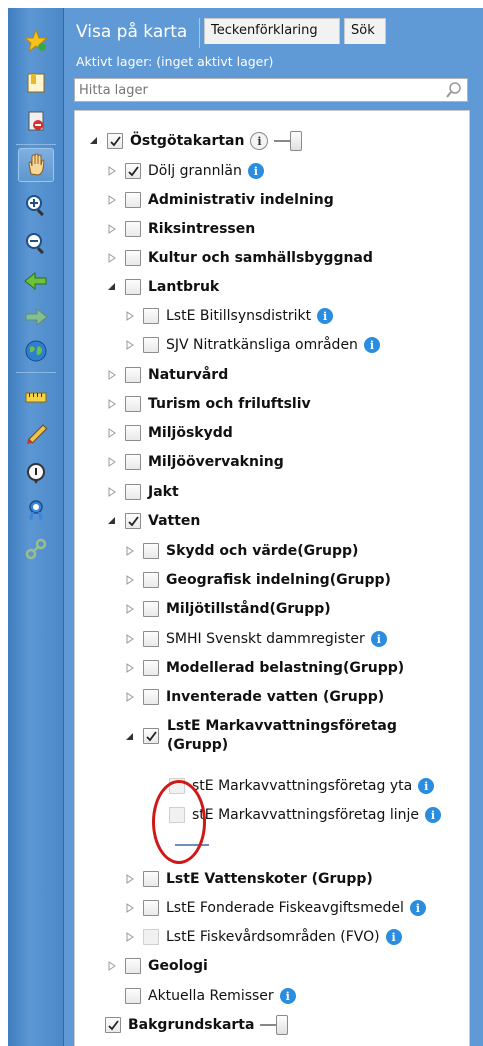  Describe the element at coordinates (36, 397) in the screenshot. I see `measure-ruler-icon` at that location.